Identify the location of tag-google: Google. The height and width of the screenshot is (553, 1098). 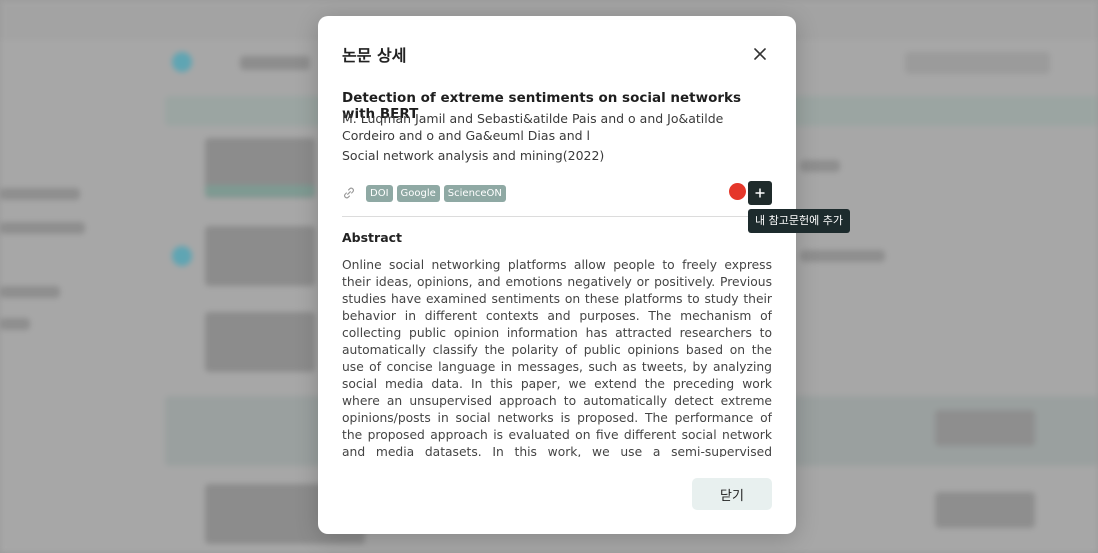
(418, 193).